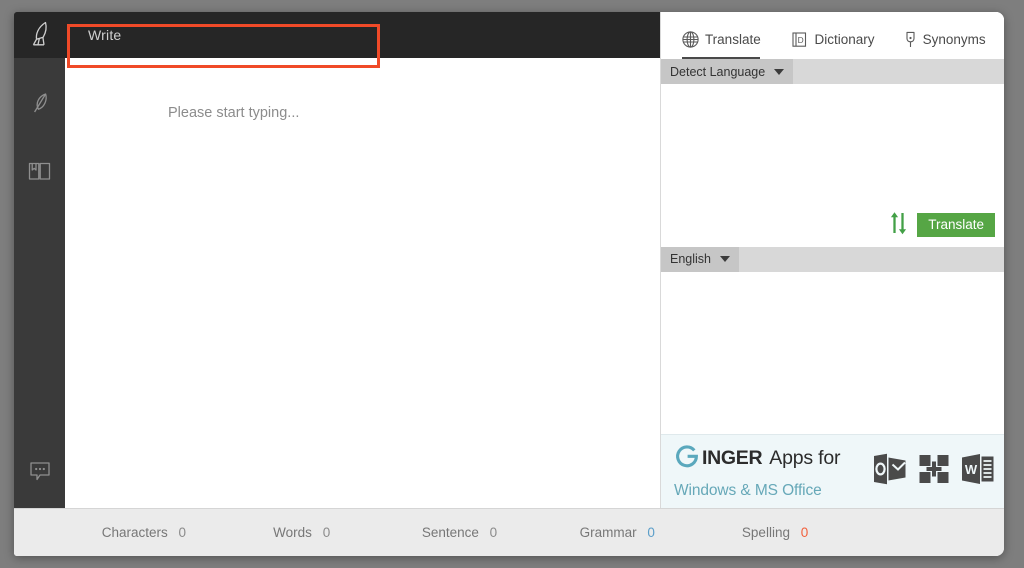  I want to click on source-language-bar: Detect Language, so click(832, 71).